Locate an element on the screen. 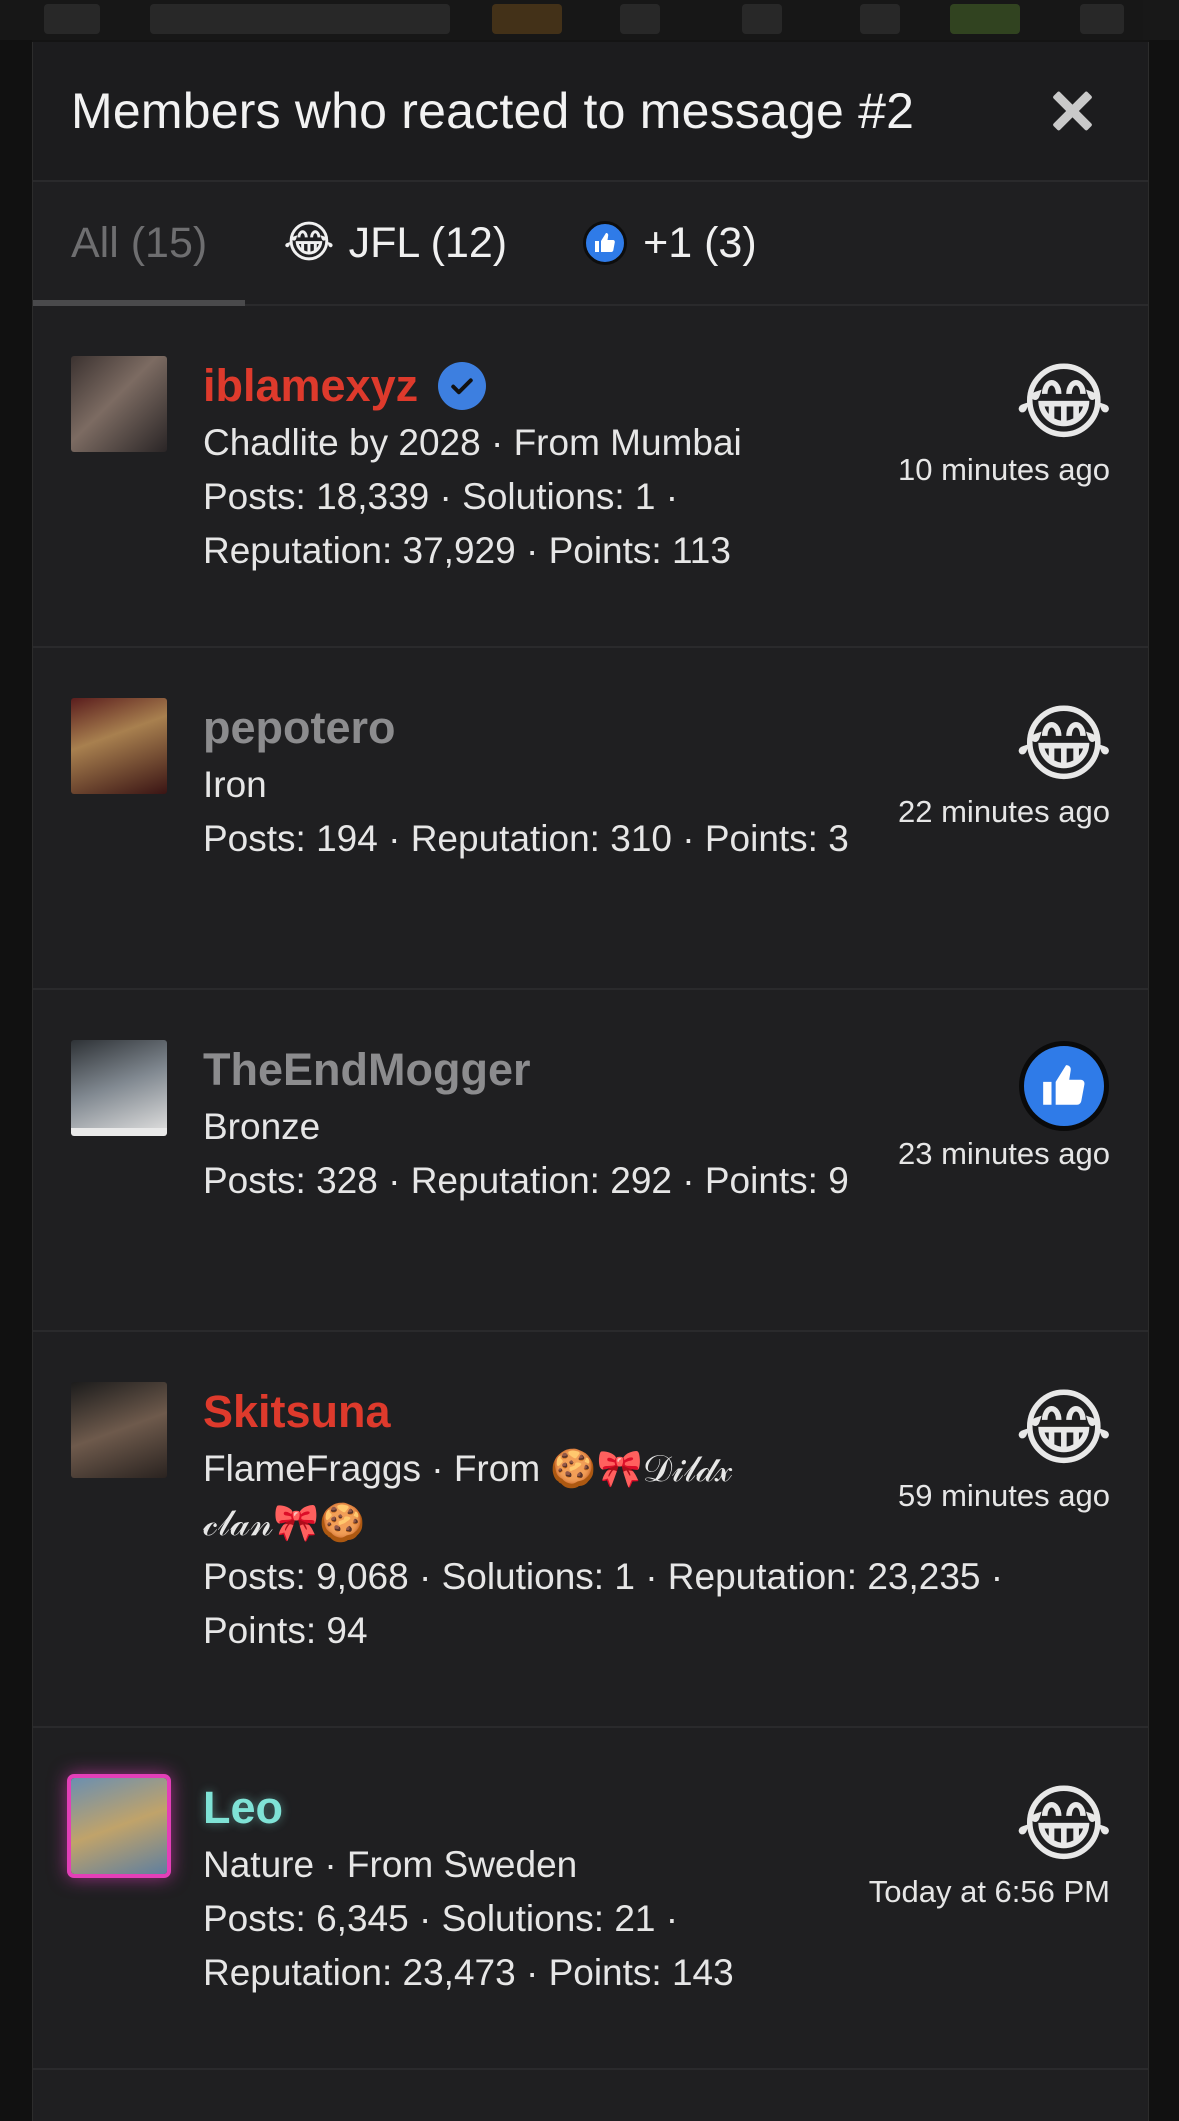 The height and width of the screenshot is (2121, 1179). timestamp: 22 minutes ago is located at coordinates (1004, 812).